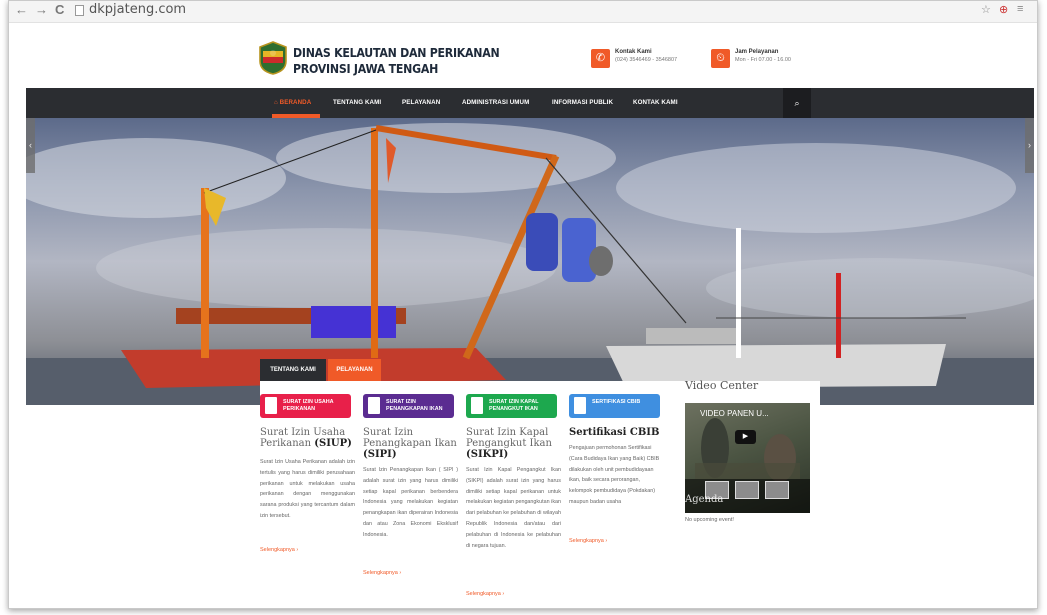  Describe the element at coordinates (306, 438) in the screenshot. I see `siup-title: Surat Izin Usaha Perikanan (SIUP)` at that location.